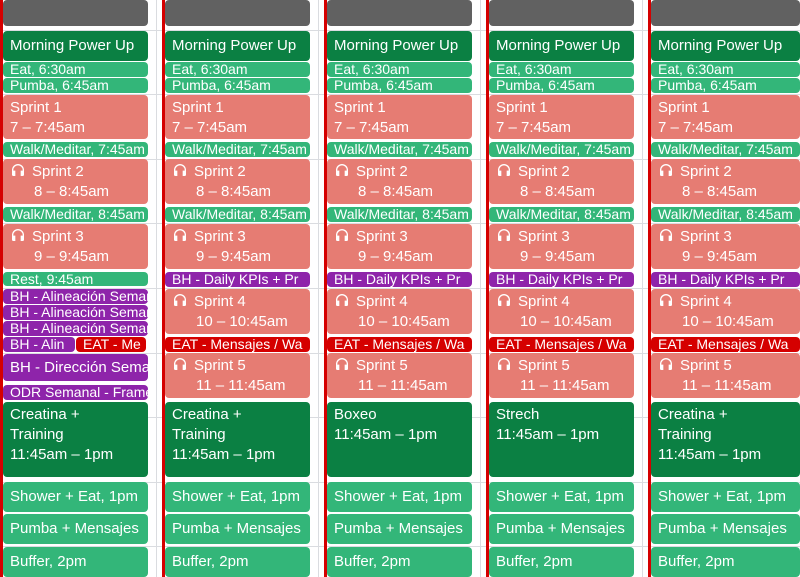 The height and width of the screenshot is (577, 800). What do you see at coordinates (75, 367) in the screenshot?
I see `event-bh-direcci-n-semanal: BH - Dirección Semanal` at bounding box center [75, 367].